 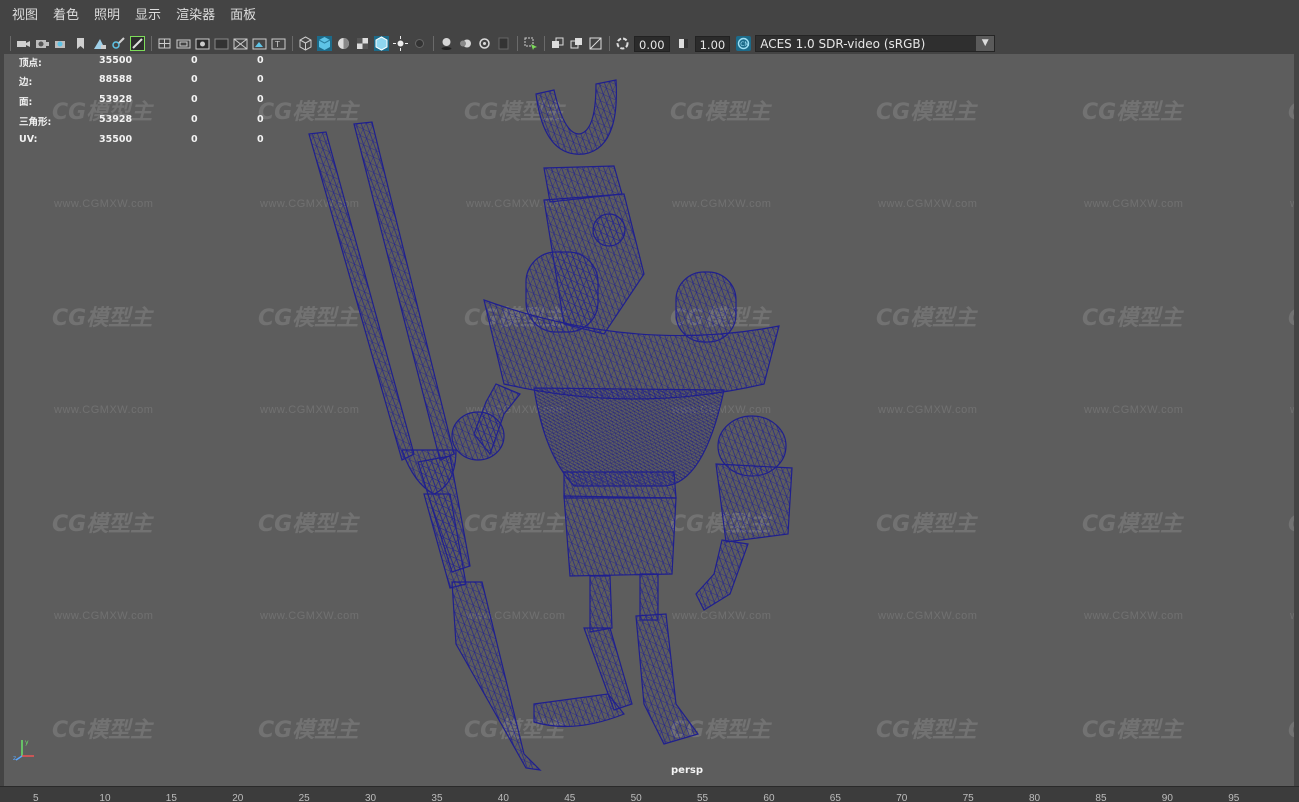 What do you see at coordinates (324, 43) in the screenshot?
I see `smooth-shade-icon` at bounding box center [324, 43].